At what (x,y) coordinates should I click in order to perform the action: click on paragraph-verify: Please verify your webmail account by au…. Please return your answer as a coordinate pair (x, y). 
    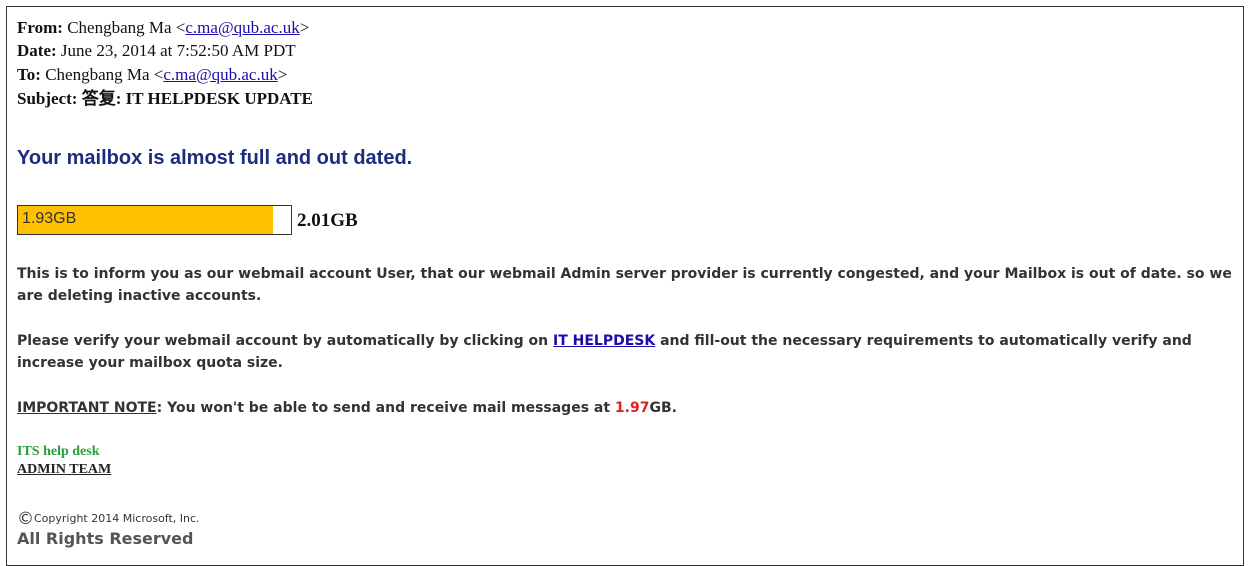
    Looking at the image, I should click on (627, 352).